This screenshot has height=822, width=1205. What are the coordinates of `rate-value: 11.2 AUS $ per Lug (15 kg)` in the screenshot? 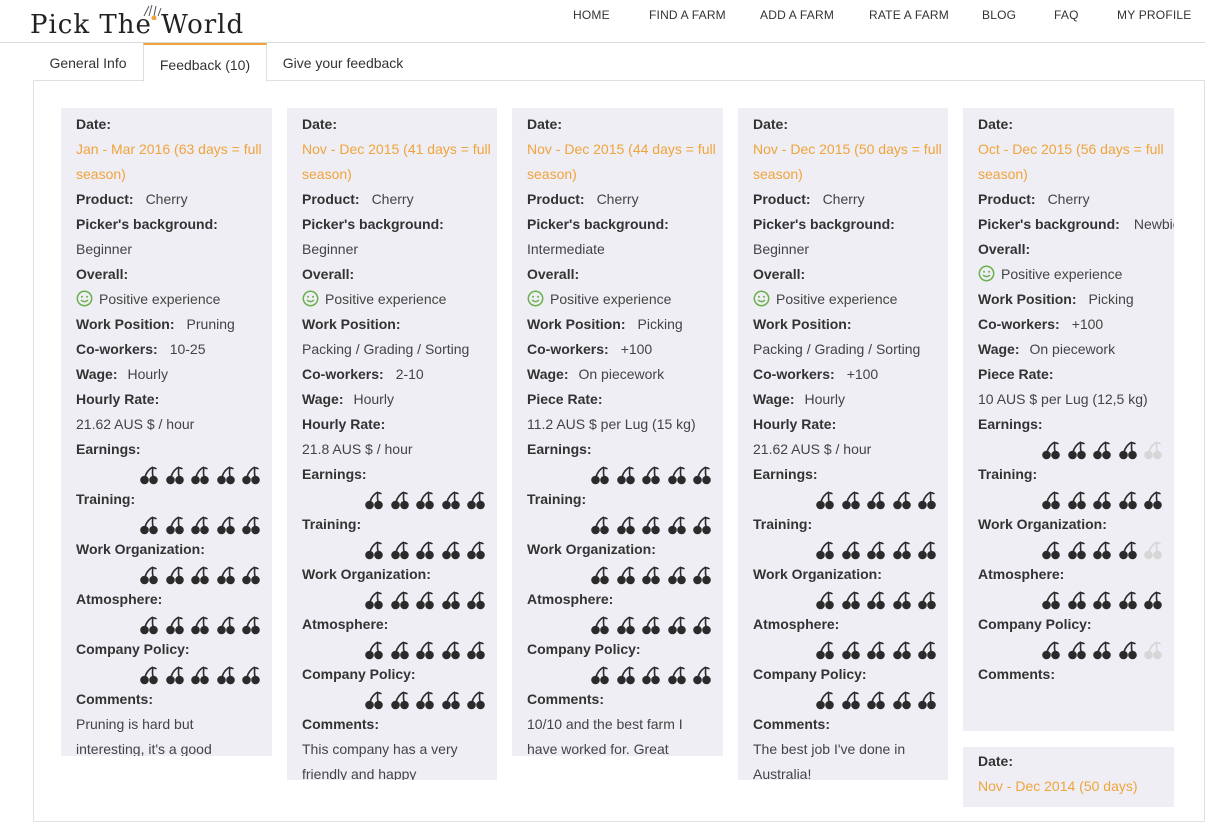 It's located at (611, 424).